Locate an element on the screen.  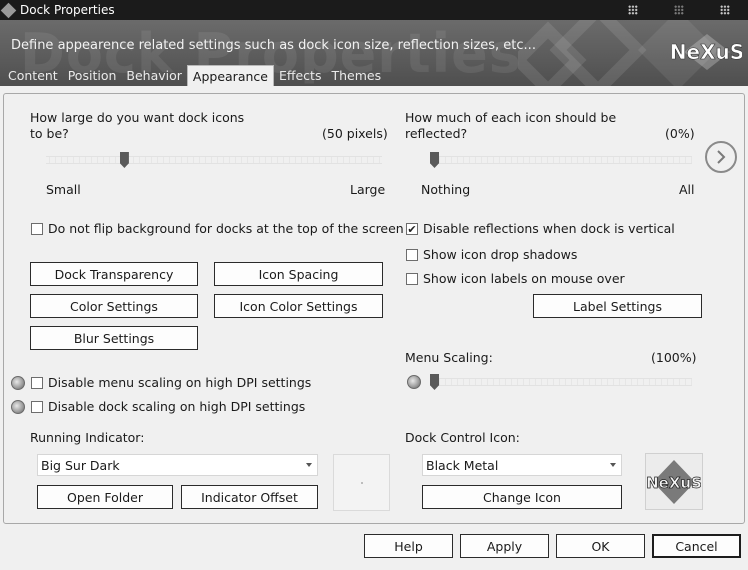
menu-scaling-slider-track is located at coordinates (561, 382).